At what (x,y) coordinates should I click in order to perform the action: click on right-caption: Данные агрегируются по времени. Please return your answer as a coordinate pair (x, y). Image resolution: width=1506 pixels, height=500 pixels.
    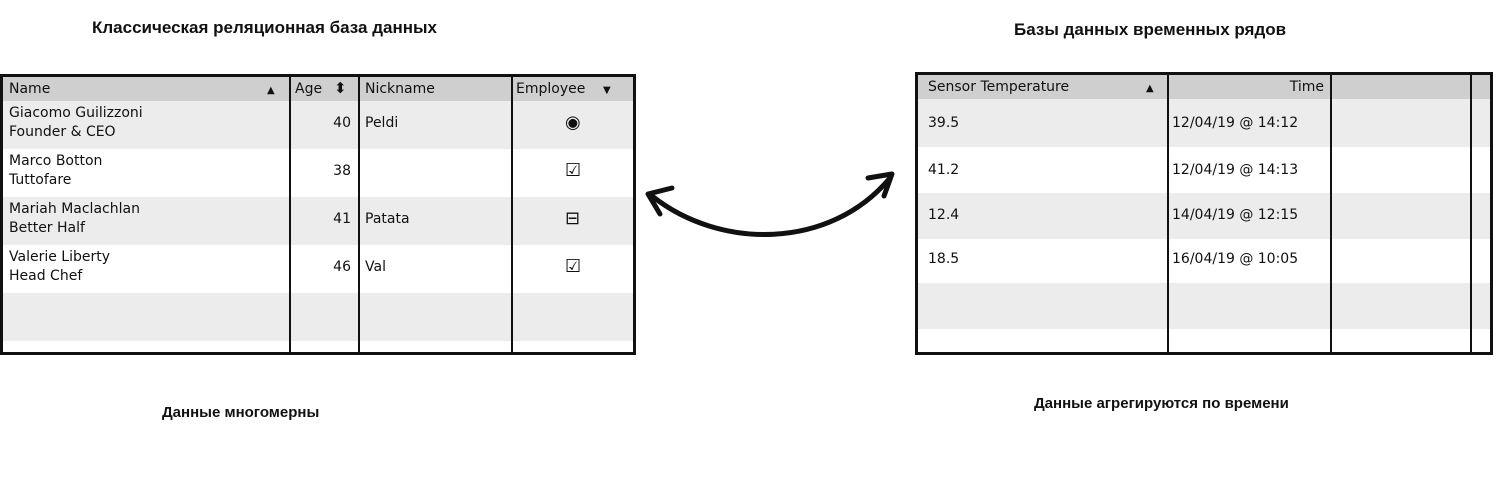
    Looking at the image, I should click on (1161, 403).